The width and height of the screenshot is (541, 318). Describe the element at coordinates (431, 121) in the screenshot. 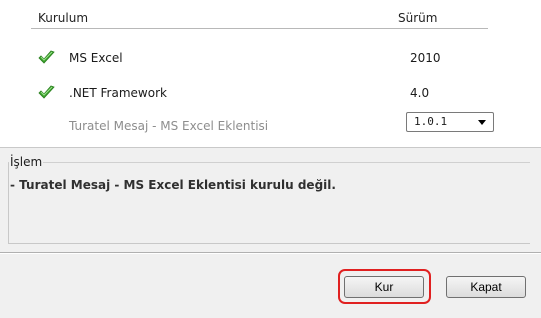

I see `version-select-value: 1.0.1` at that location.